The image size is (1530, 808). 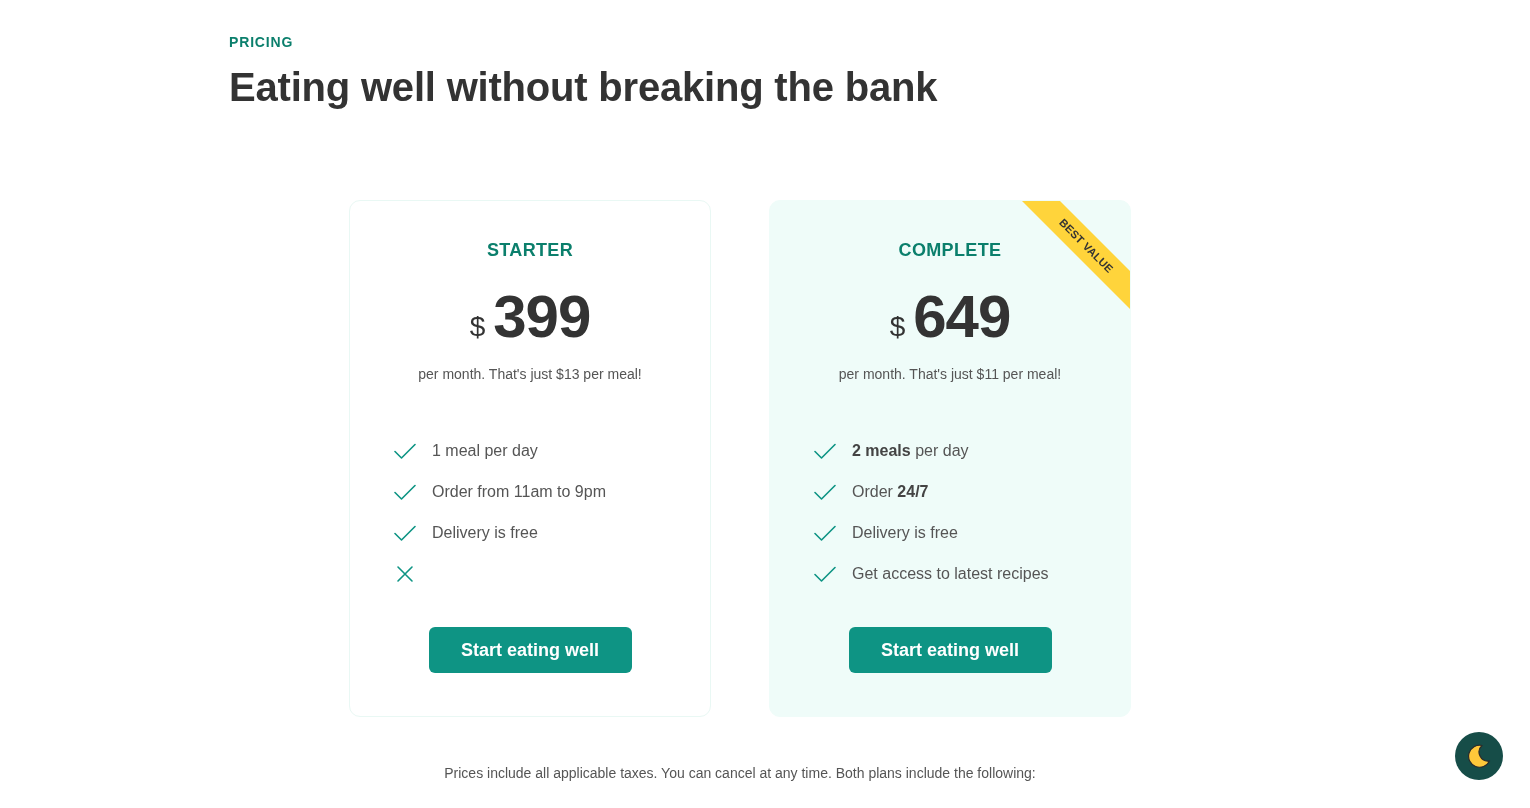 I want to click on feature-text: Order 24/7, so click(x=890, y=491).